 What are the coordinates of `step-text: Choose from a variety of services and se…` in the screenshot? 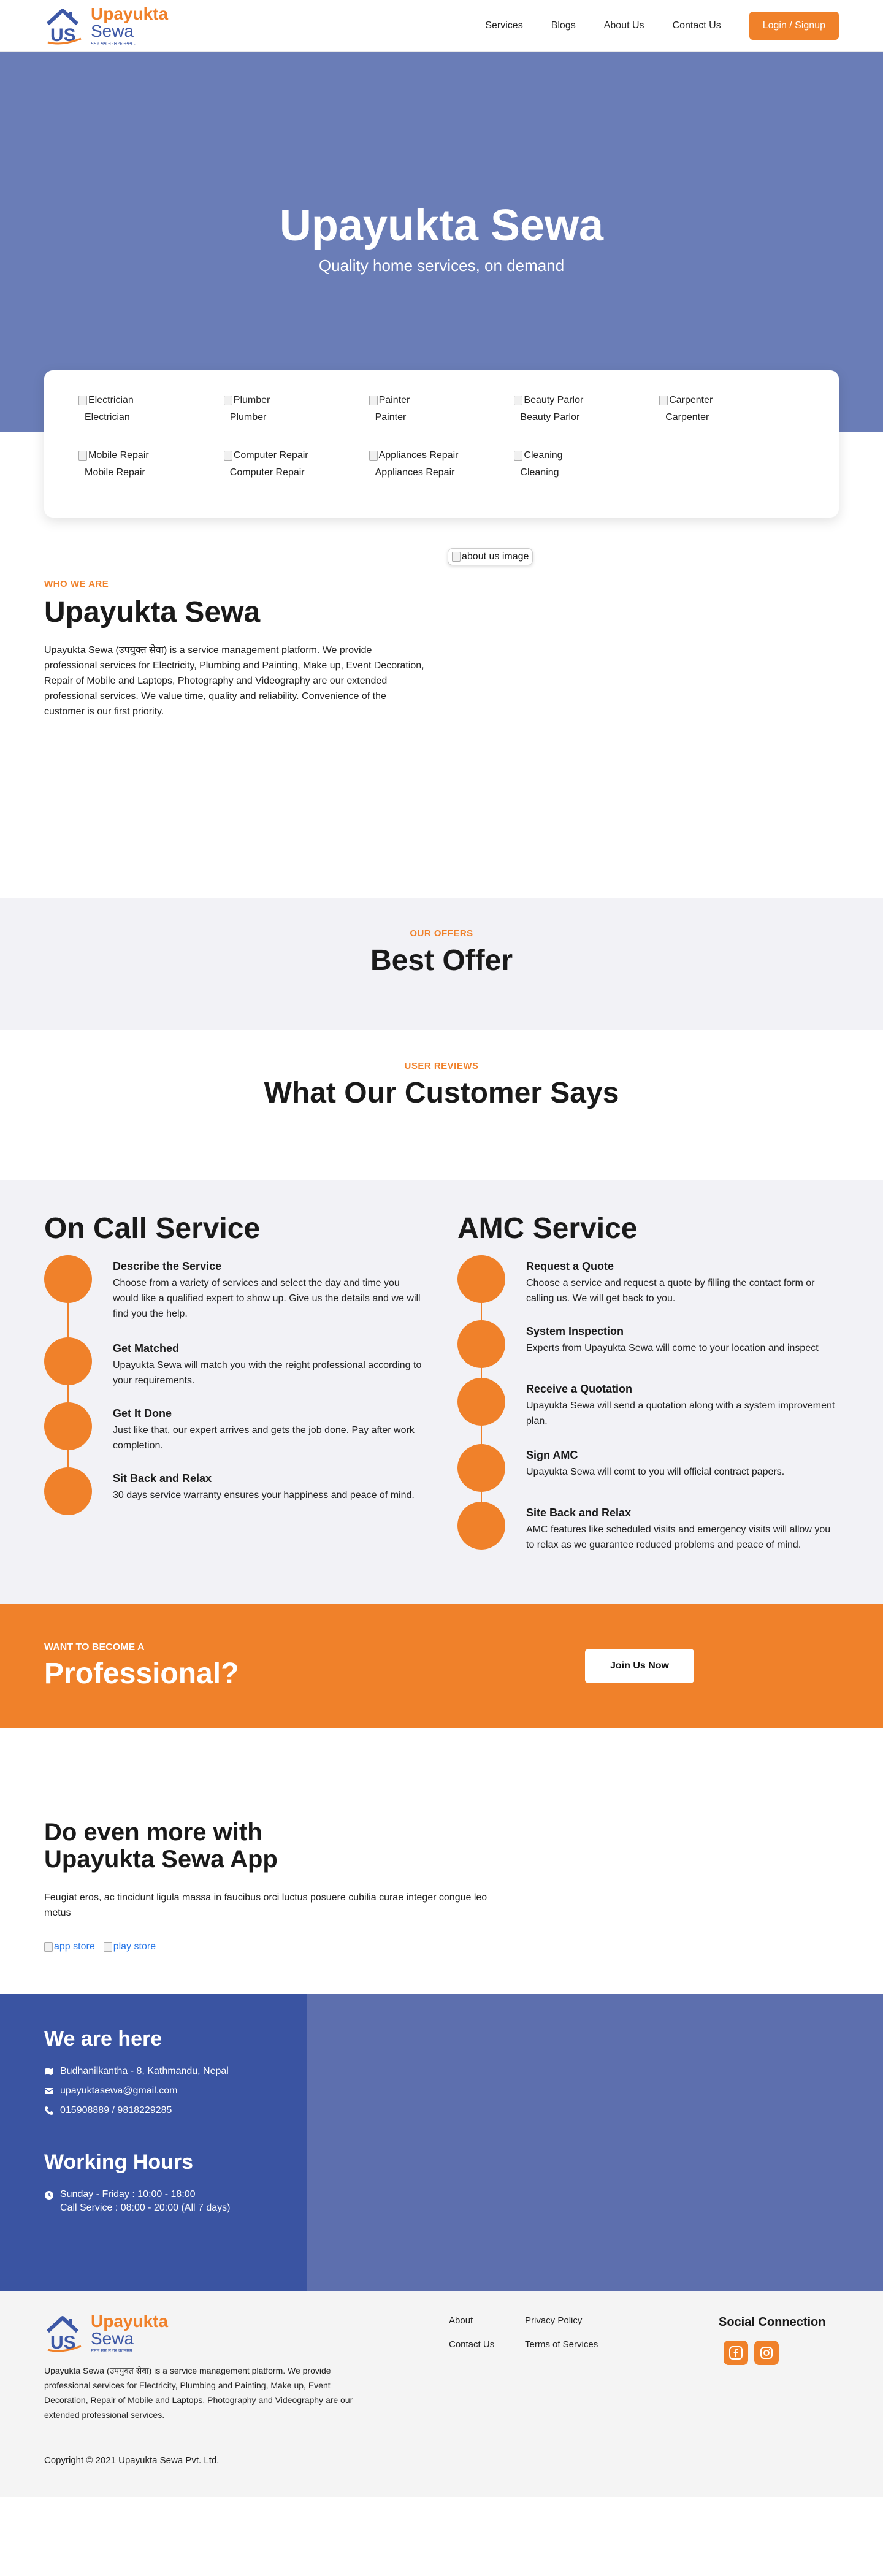 It's located at (267, 1298).